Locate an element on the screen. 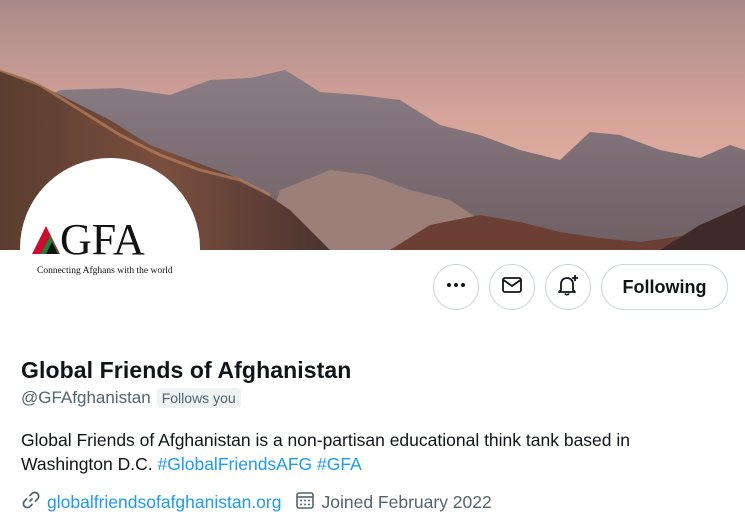 The image size is (745, 522). following-button: Following is located at coordinates (664, 287).